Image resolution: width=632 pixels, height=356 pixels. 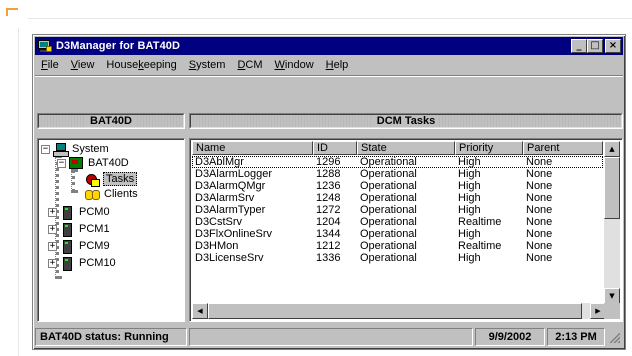 What do you see at coordinates (328, 246) in the screenshot?
I see `cell-id: 1212` at bounding box center [328, 246].